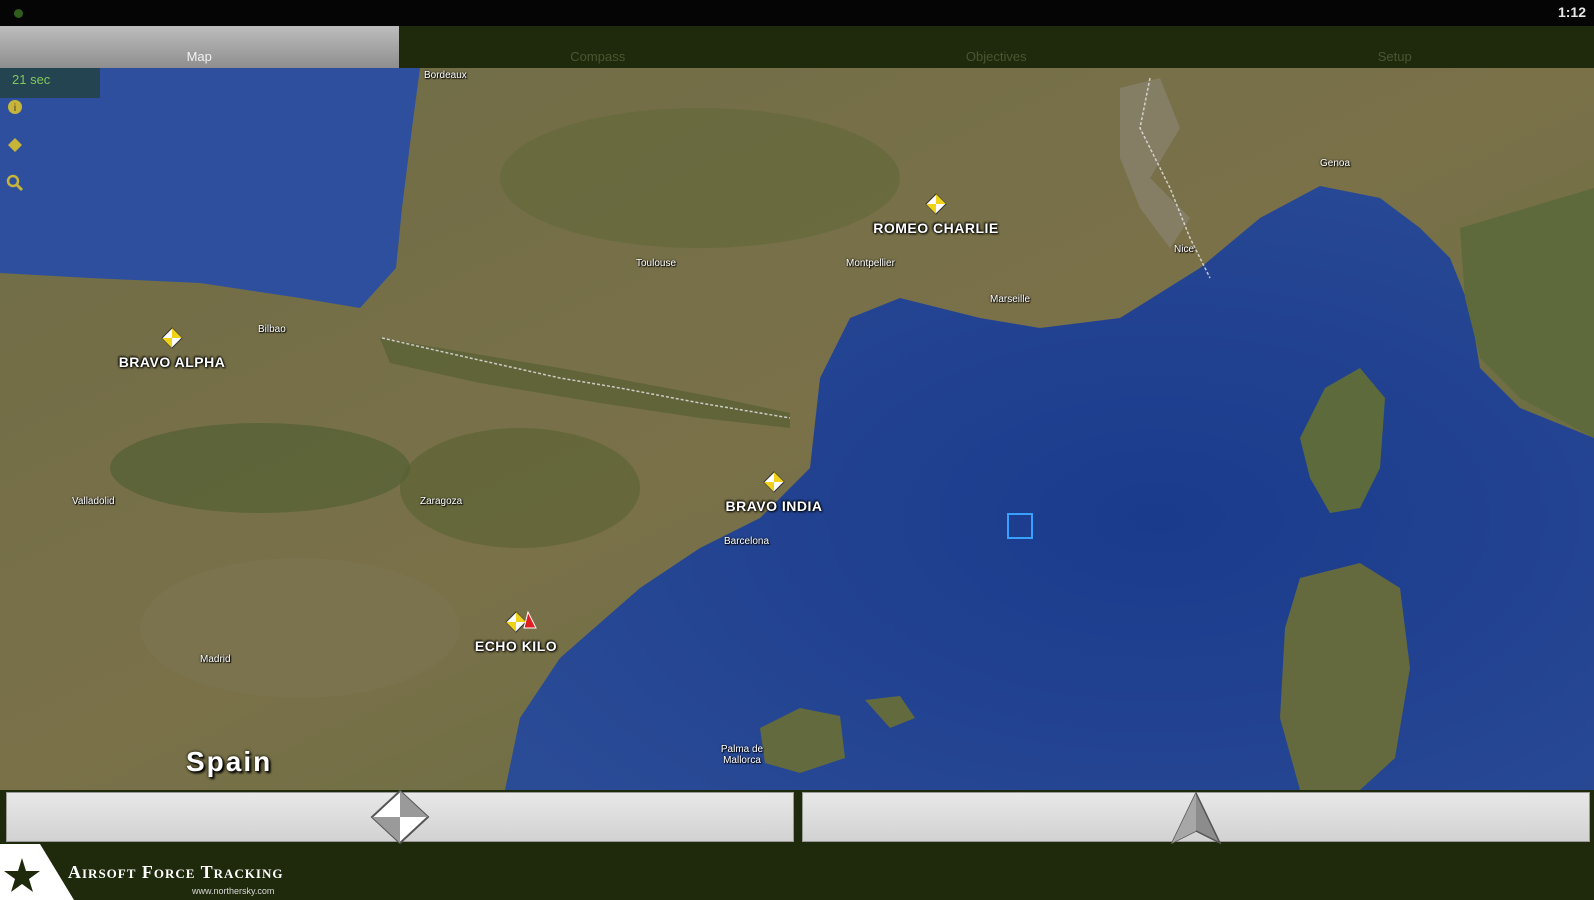 This screenshot has height=900, width=1594. I want to click on place-label: Bilbao, so click(272, 329).